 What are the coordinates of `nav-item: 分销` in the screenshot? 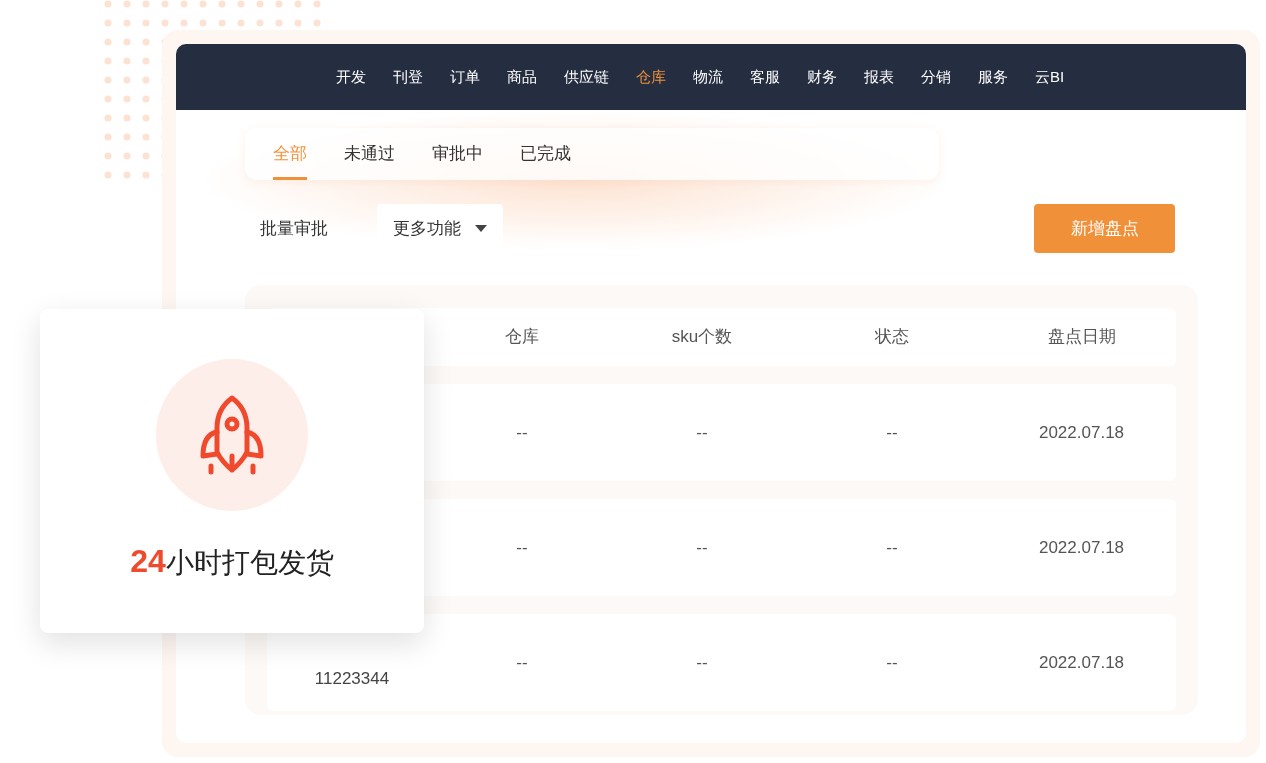 It's located at (936, 77).